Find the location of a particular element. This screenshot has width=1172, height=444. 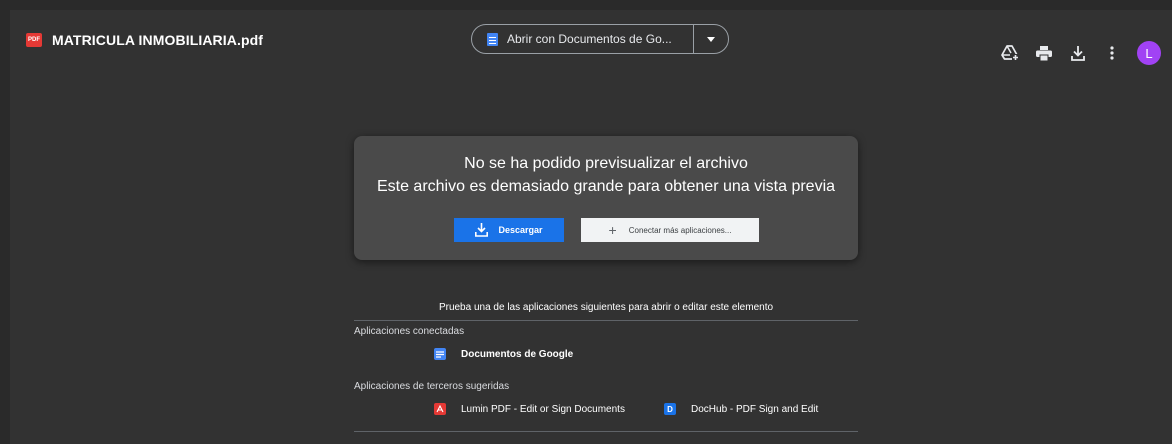

add-to-drive-icon is located at coordinates (1010, 53).